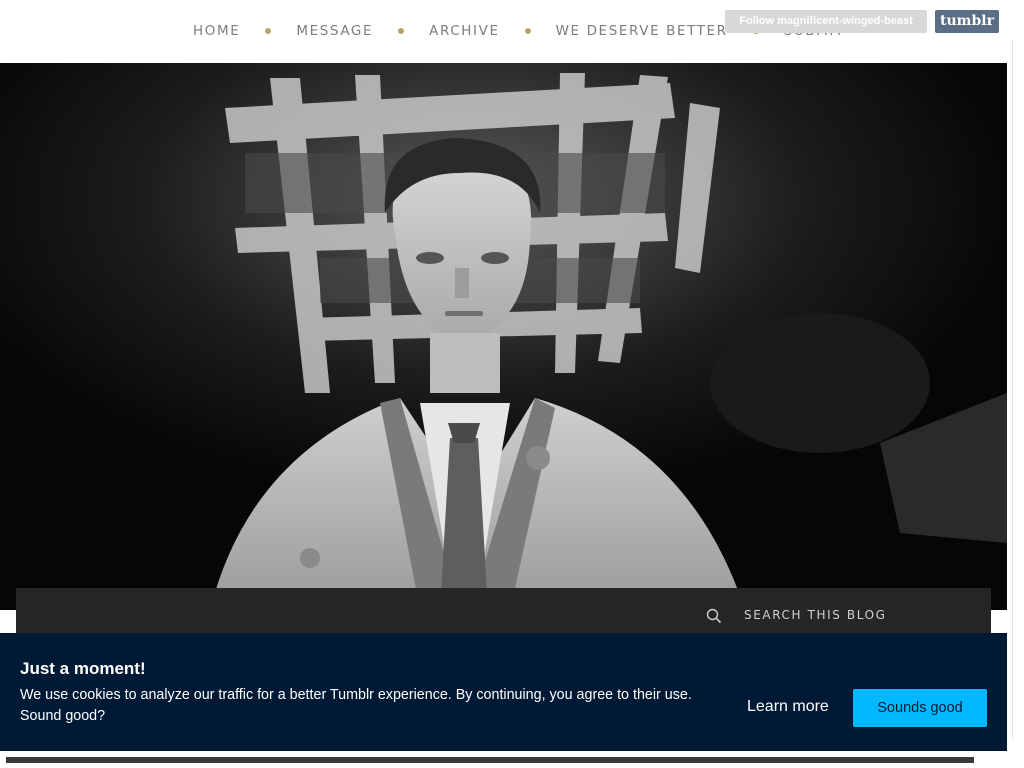 This screenshot has height=768, width=1024. I want to click on search-icon, so click(714, 616).